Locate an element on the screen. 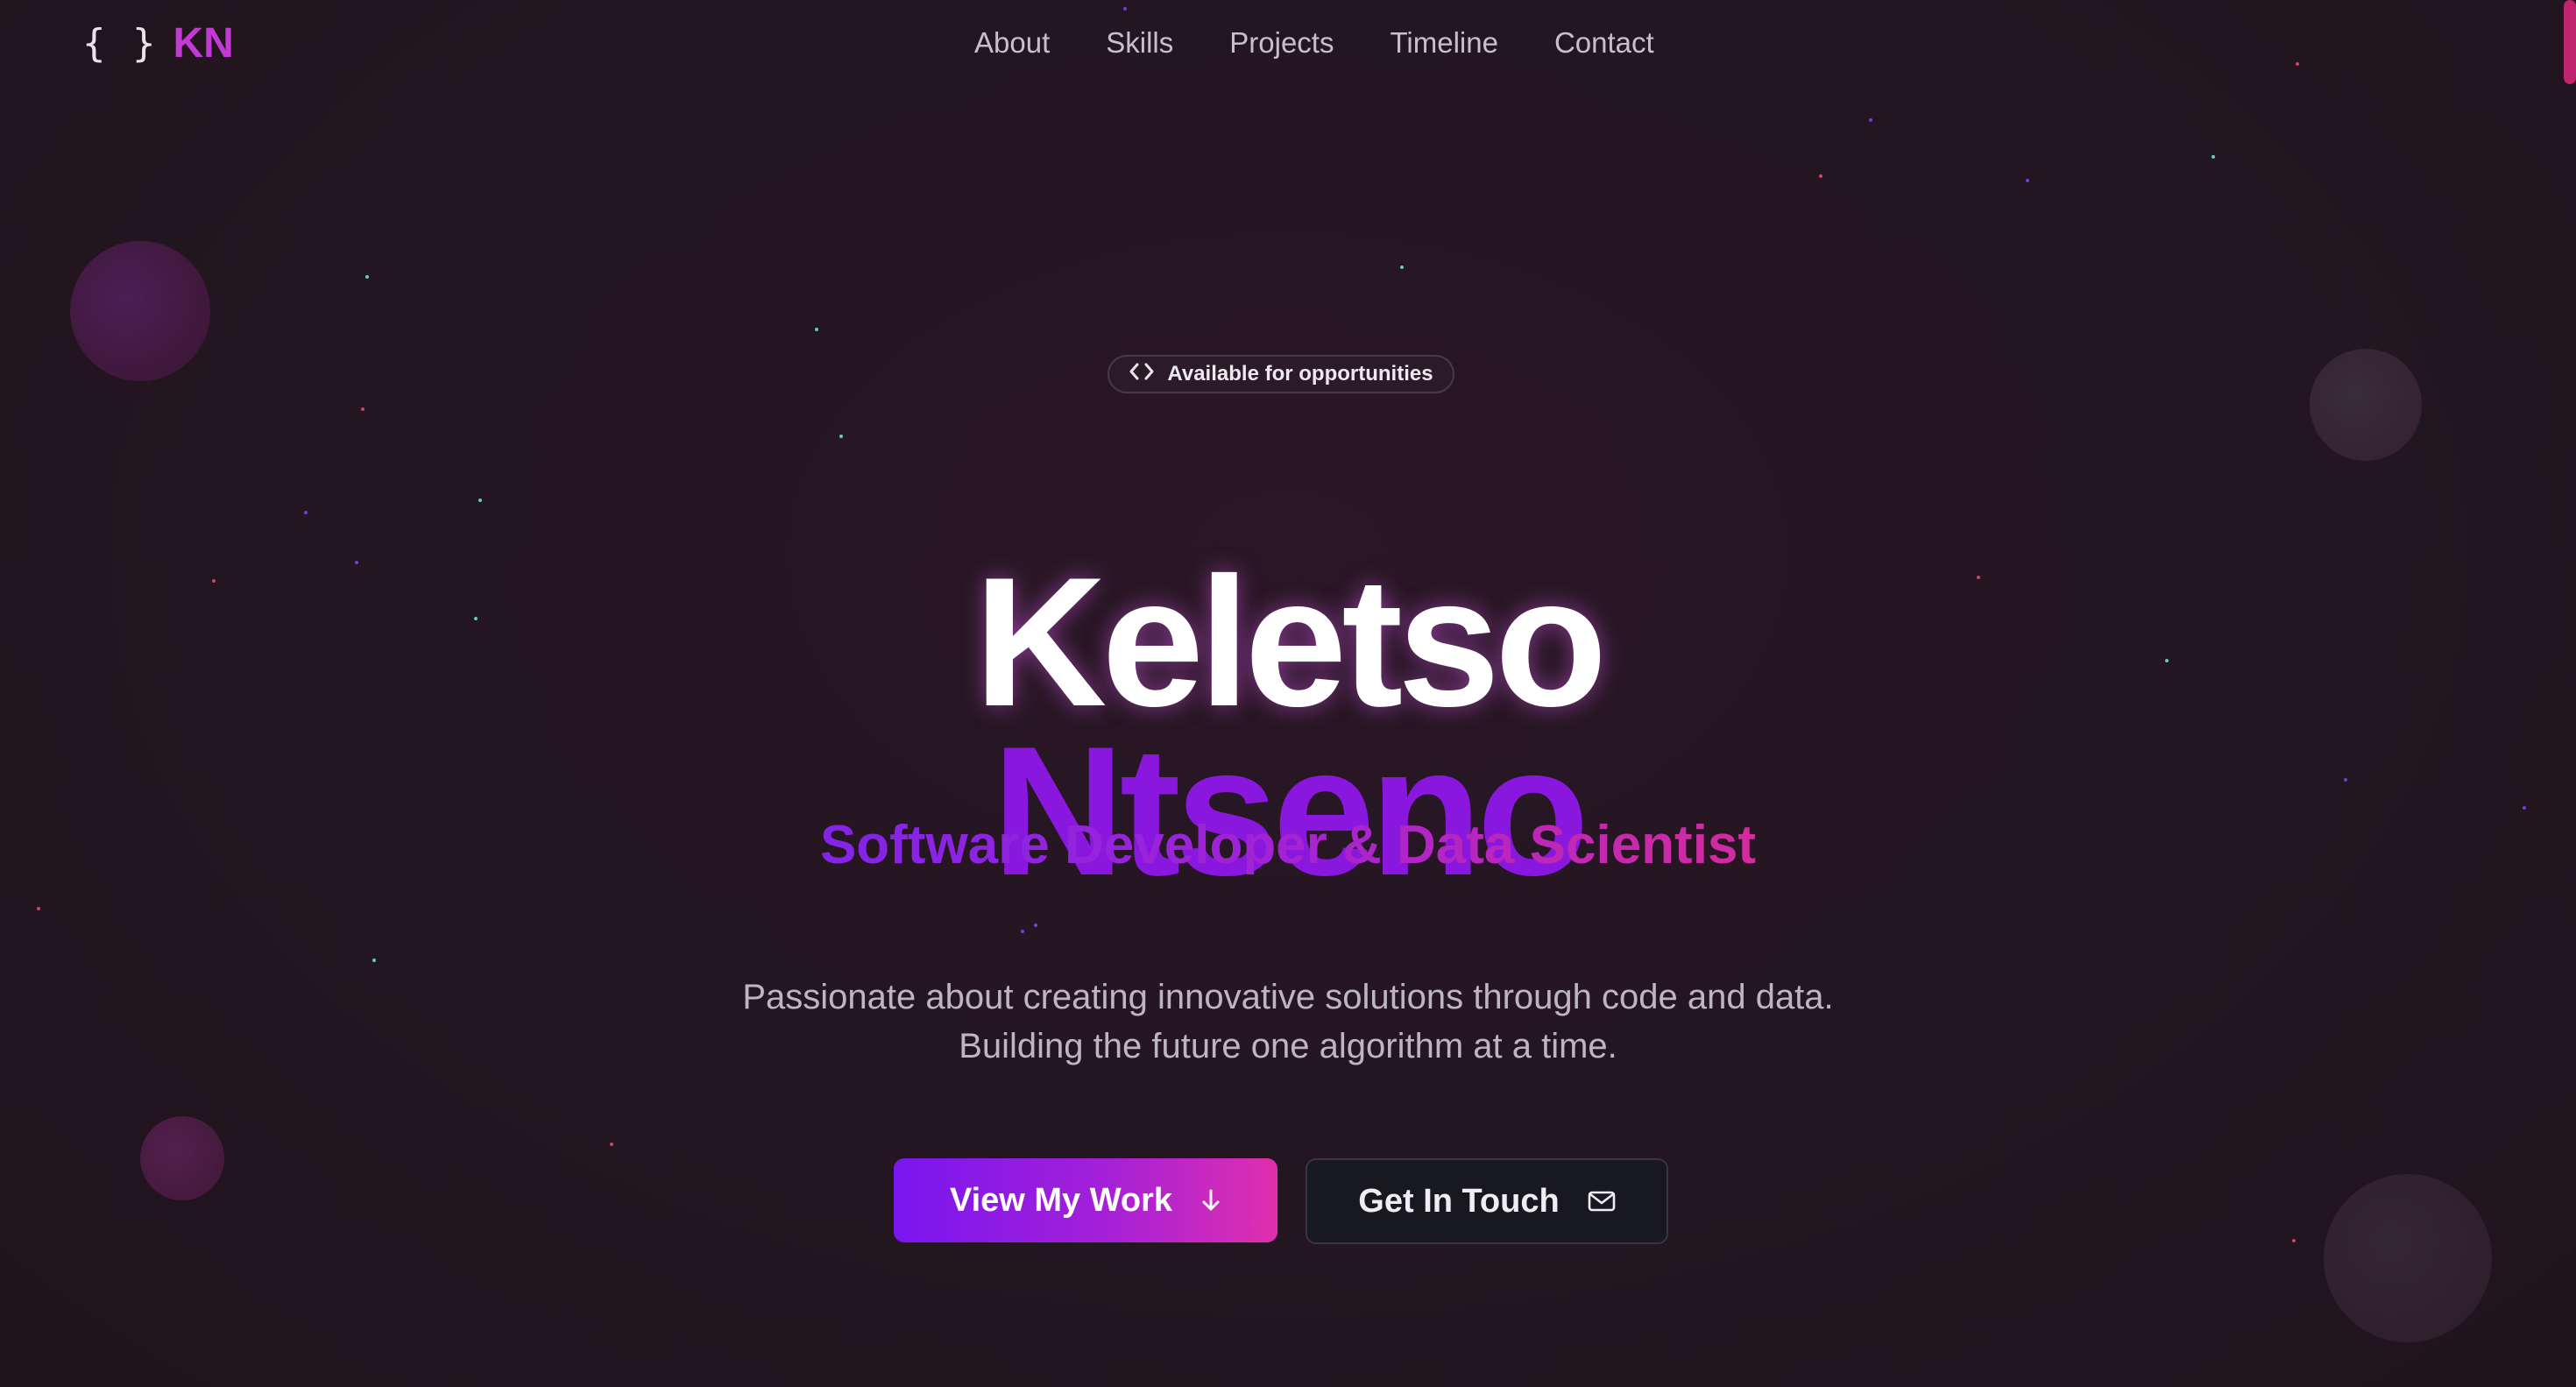  nav-link-timeline: Timeline is located at coordinates (1443, 43).